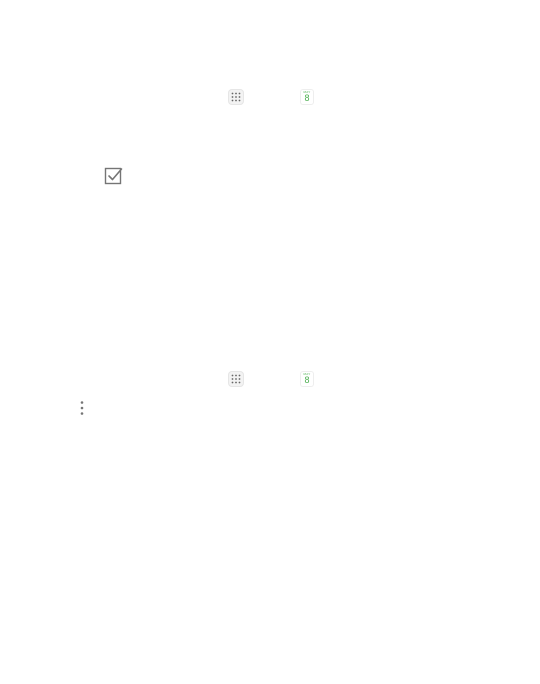 The width and height of the screenshot is (540, 684). Describe the element at coordinates (82, 408) in the screenshot. I see `more-vert-icon` at that location.